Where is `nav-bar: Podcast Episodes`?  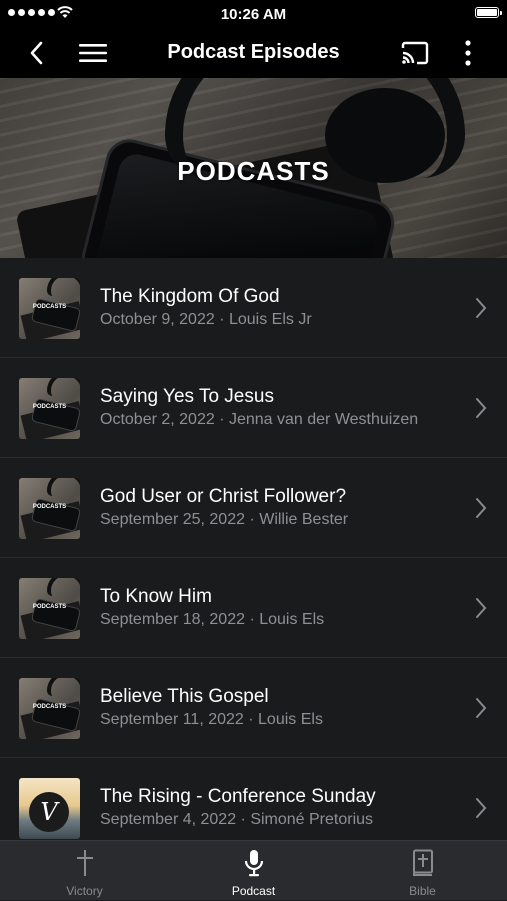
nav-bar: Podcast Episodes is located at coordinates (253, 53).